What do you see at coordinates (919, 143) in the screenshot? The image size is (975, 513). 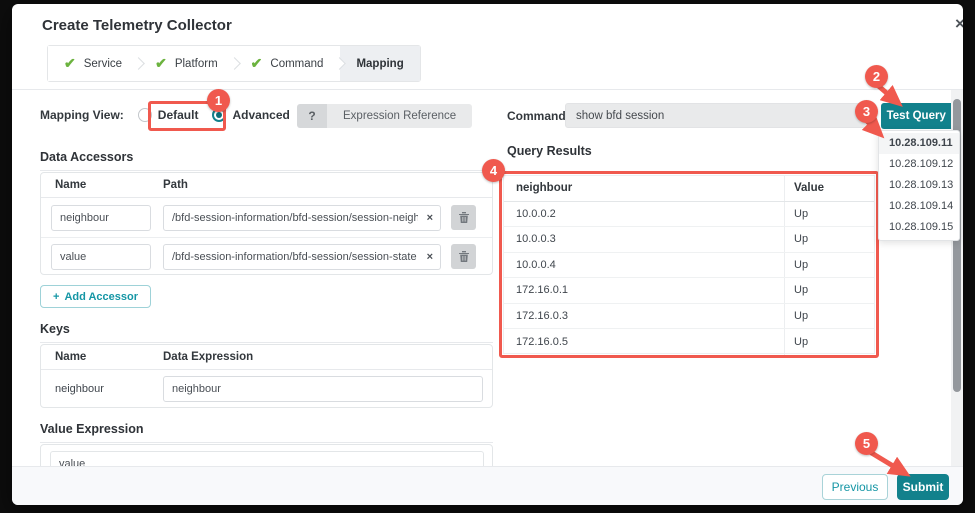 I see `device-menu-item: 10.28.109.11` at bounding box center [919, 143].